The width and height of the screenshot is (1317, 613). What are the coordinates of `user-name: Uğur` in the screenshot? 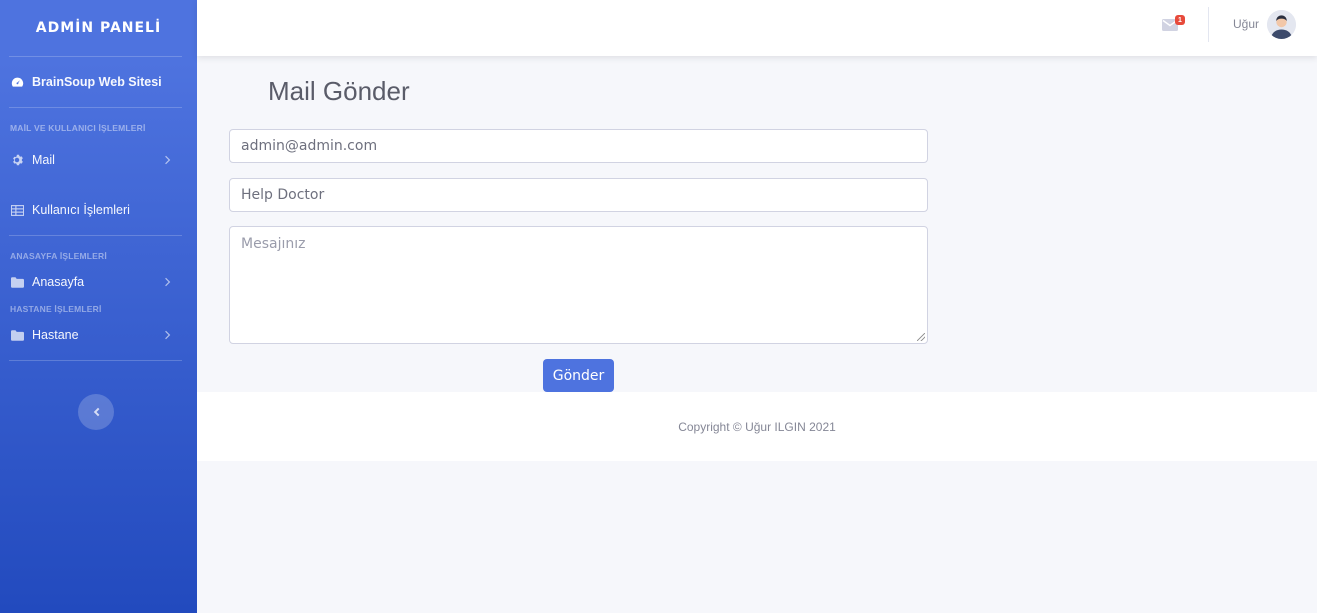 It's located at (1246, 24).